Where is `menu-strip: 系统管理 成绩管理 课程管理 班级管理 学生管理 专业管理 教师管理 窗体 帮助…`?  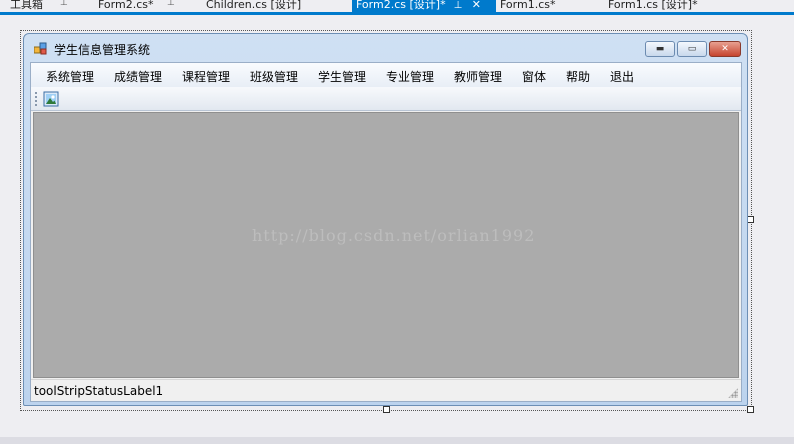 menu-strip: 系统管理 成绩管理 课程管理 班级管理 学生管理 专业管理 教师管理 窗体 帮助… is located at coordinates (386, 75).